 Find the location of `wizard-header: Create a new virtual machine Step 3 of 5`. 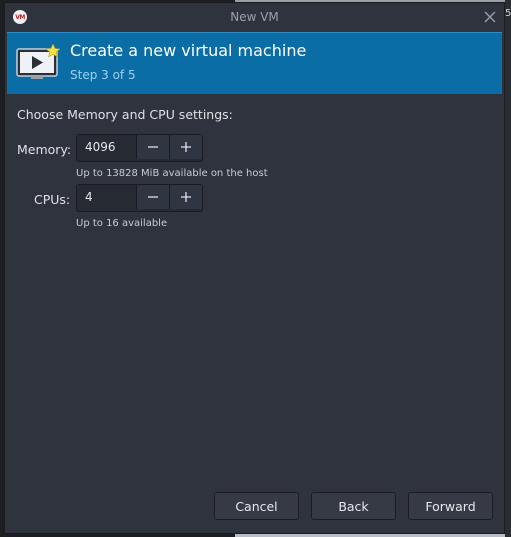

wizard-header: Create a new virtual machine Step 3 of 5 is located at coordinates (254, 63).